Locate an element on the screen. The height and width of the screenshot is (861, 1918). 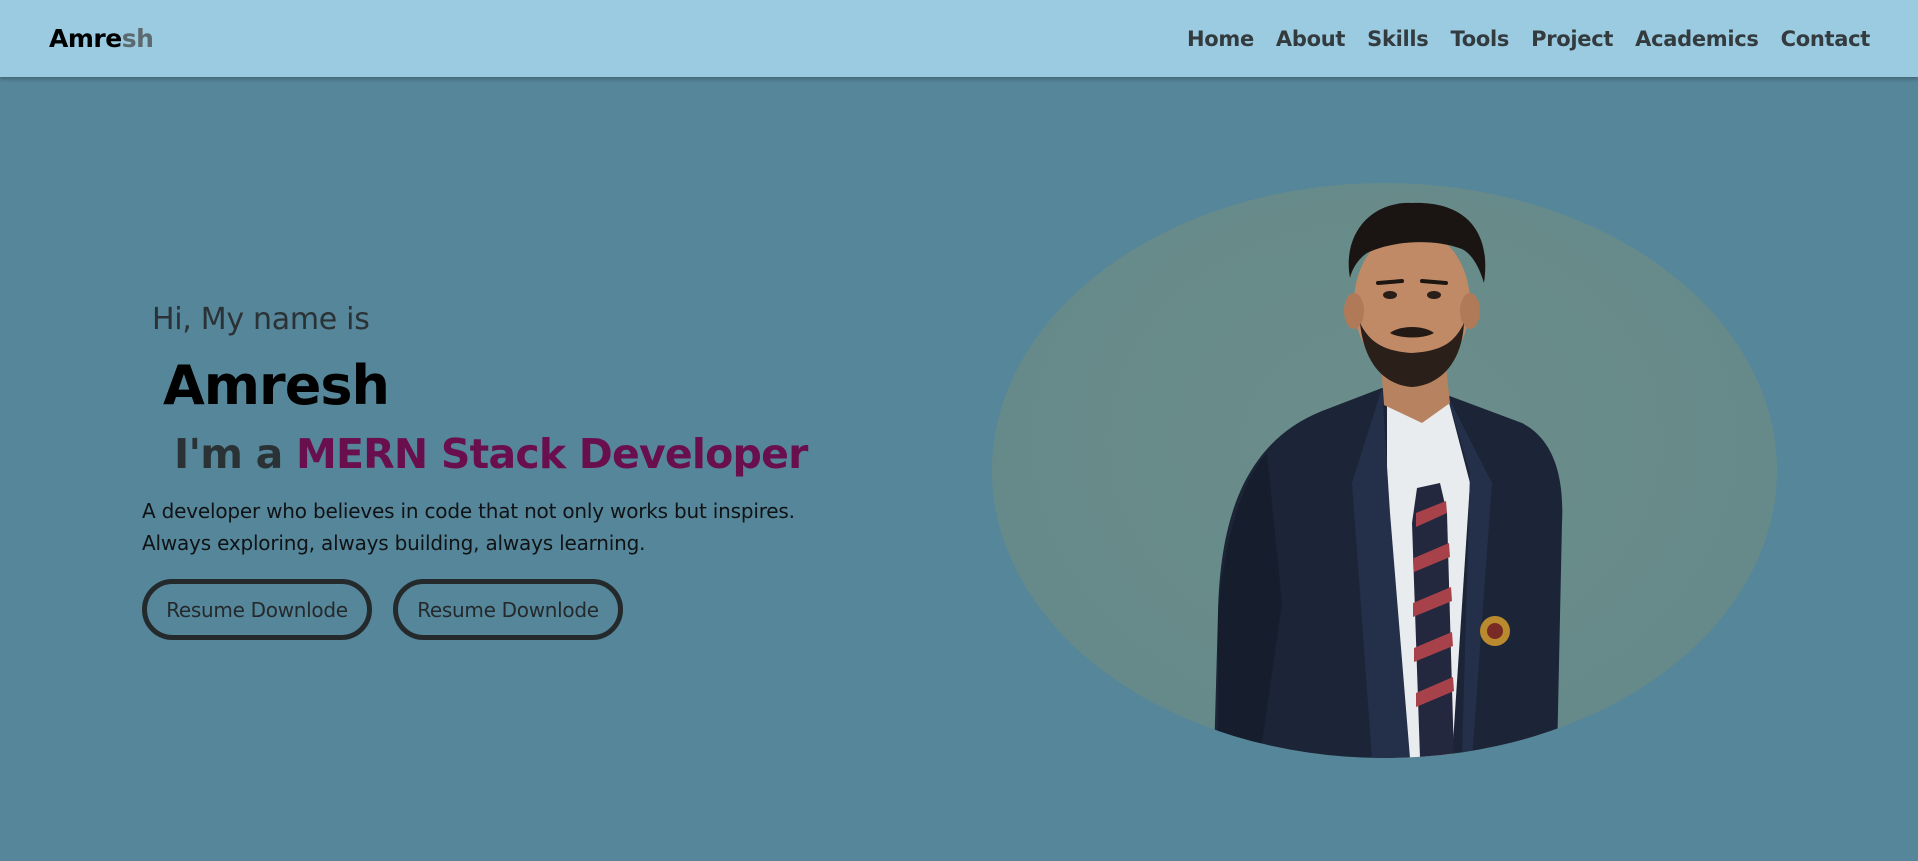
resume-download-button-2: Resume Downlode is located at coordinates (508, 609).